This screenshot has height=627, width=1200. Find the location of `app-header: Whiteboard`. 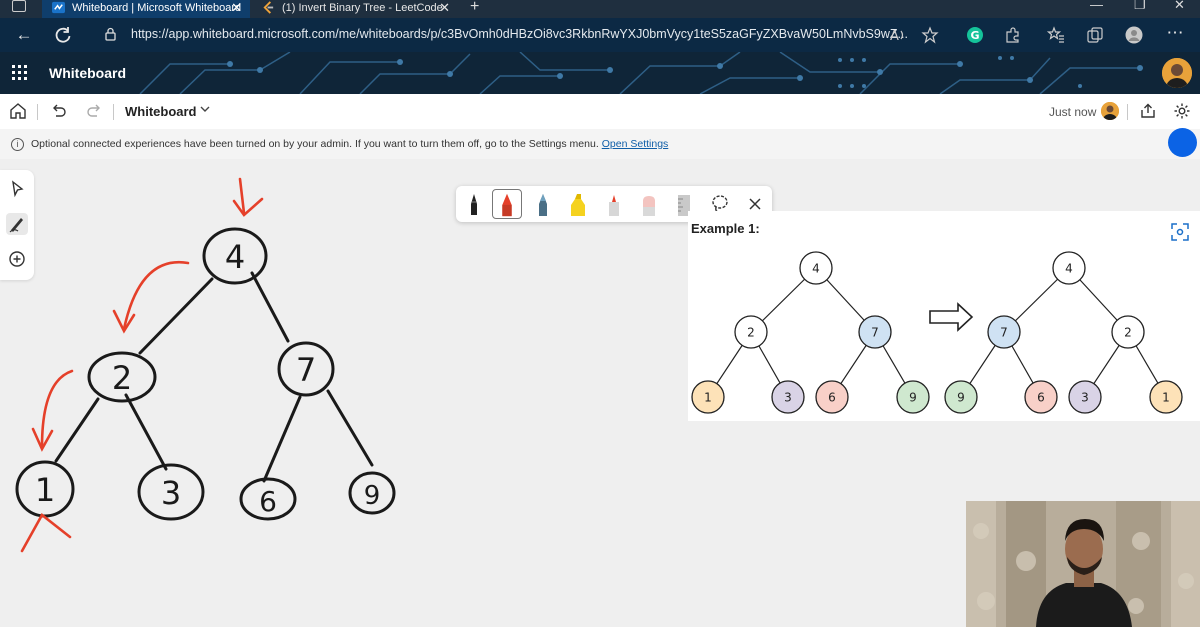

app-header: Whiteboard is located at coordinates (600, 73).